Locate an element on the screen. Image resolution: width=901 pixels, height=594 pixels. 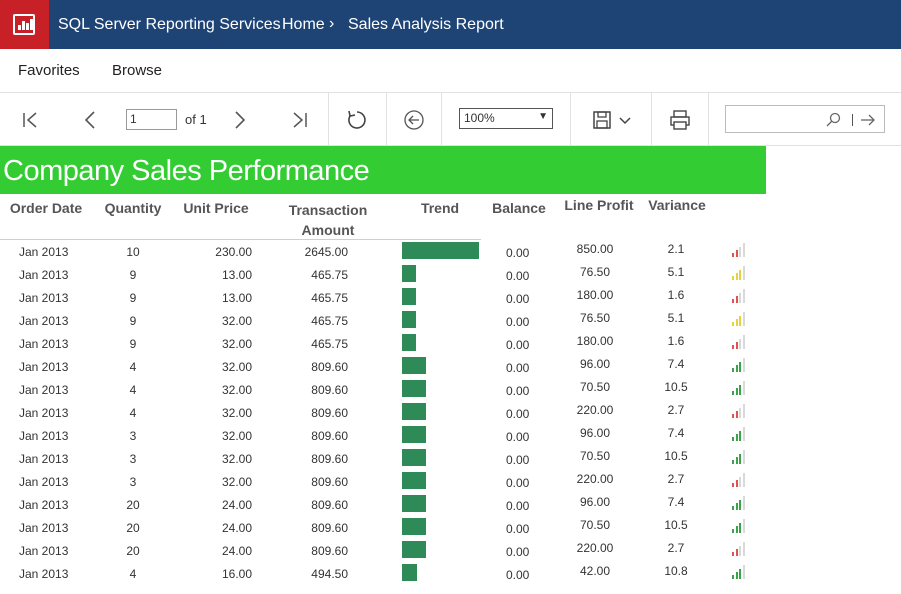
line-profit-cell: 70.50 is located at coordinates (595, 456).